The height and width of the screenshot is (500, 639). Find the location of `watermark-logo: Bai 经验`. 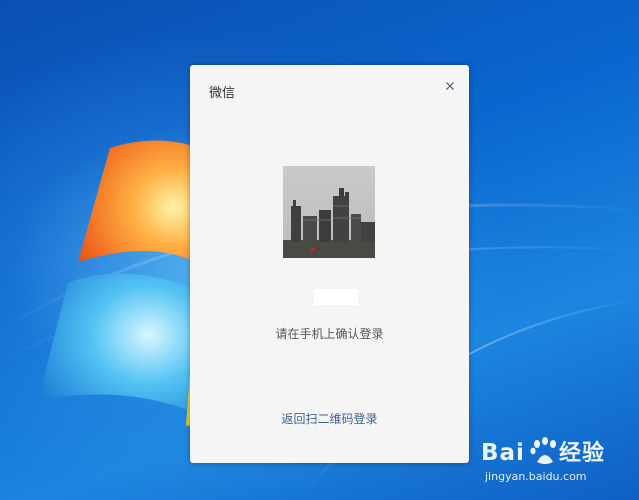

watermark-logo: Bai 经验 is located at coordinates (556, 454).